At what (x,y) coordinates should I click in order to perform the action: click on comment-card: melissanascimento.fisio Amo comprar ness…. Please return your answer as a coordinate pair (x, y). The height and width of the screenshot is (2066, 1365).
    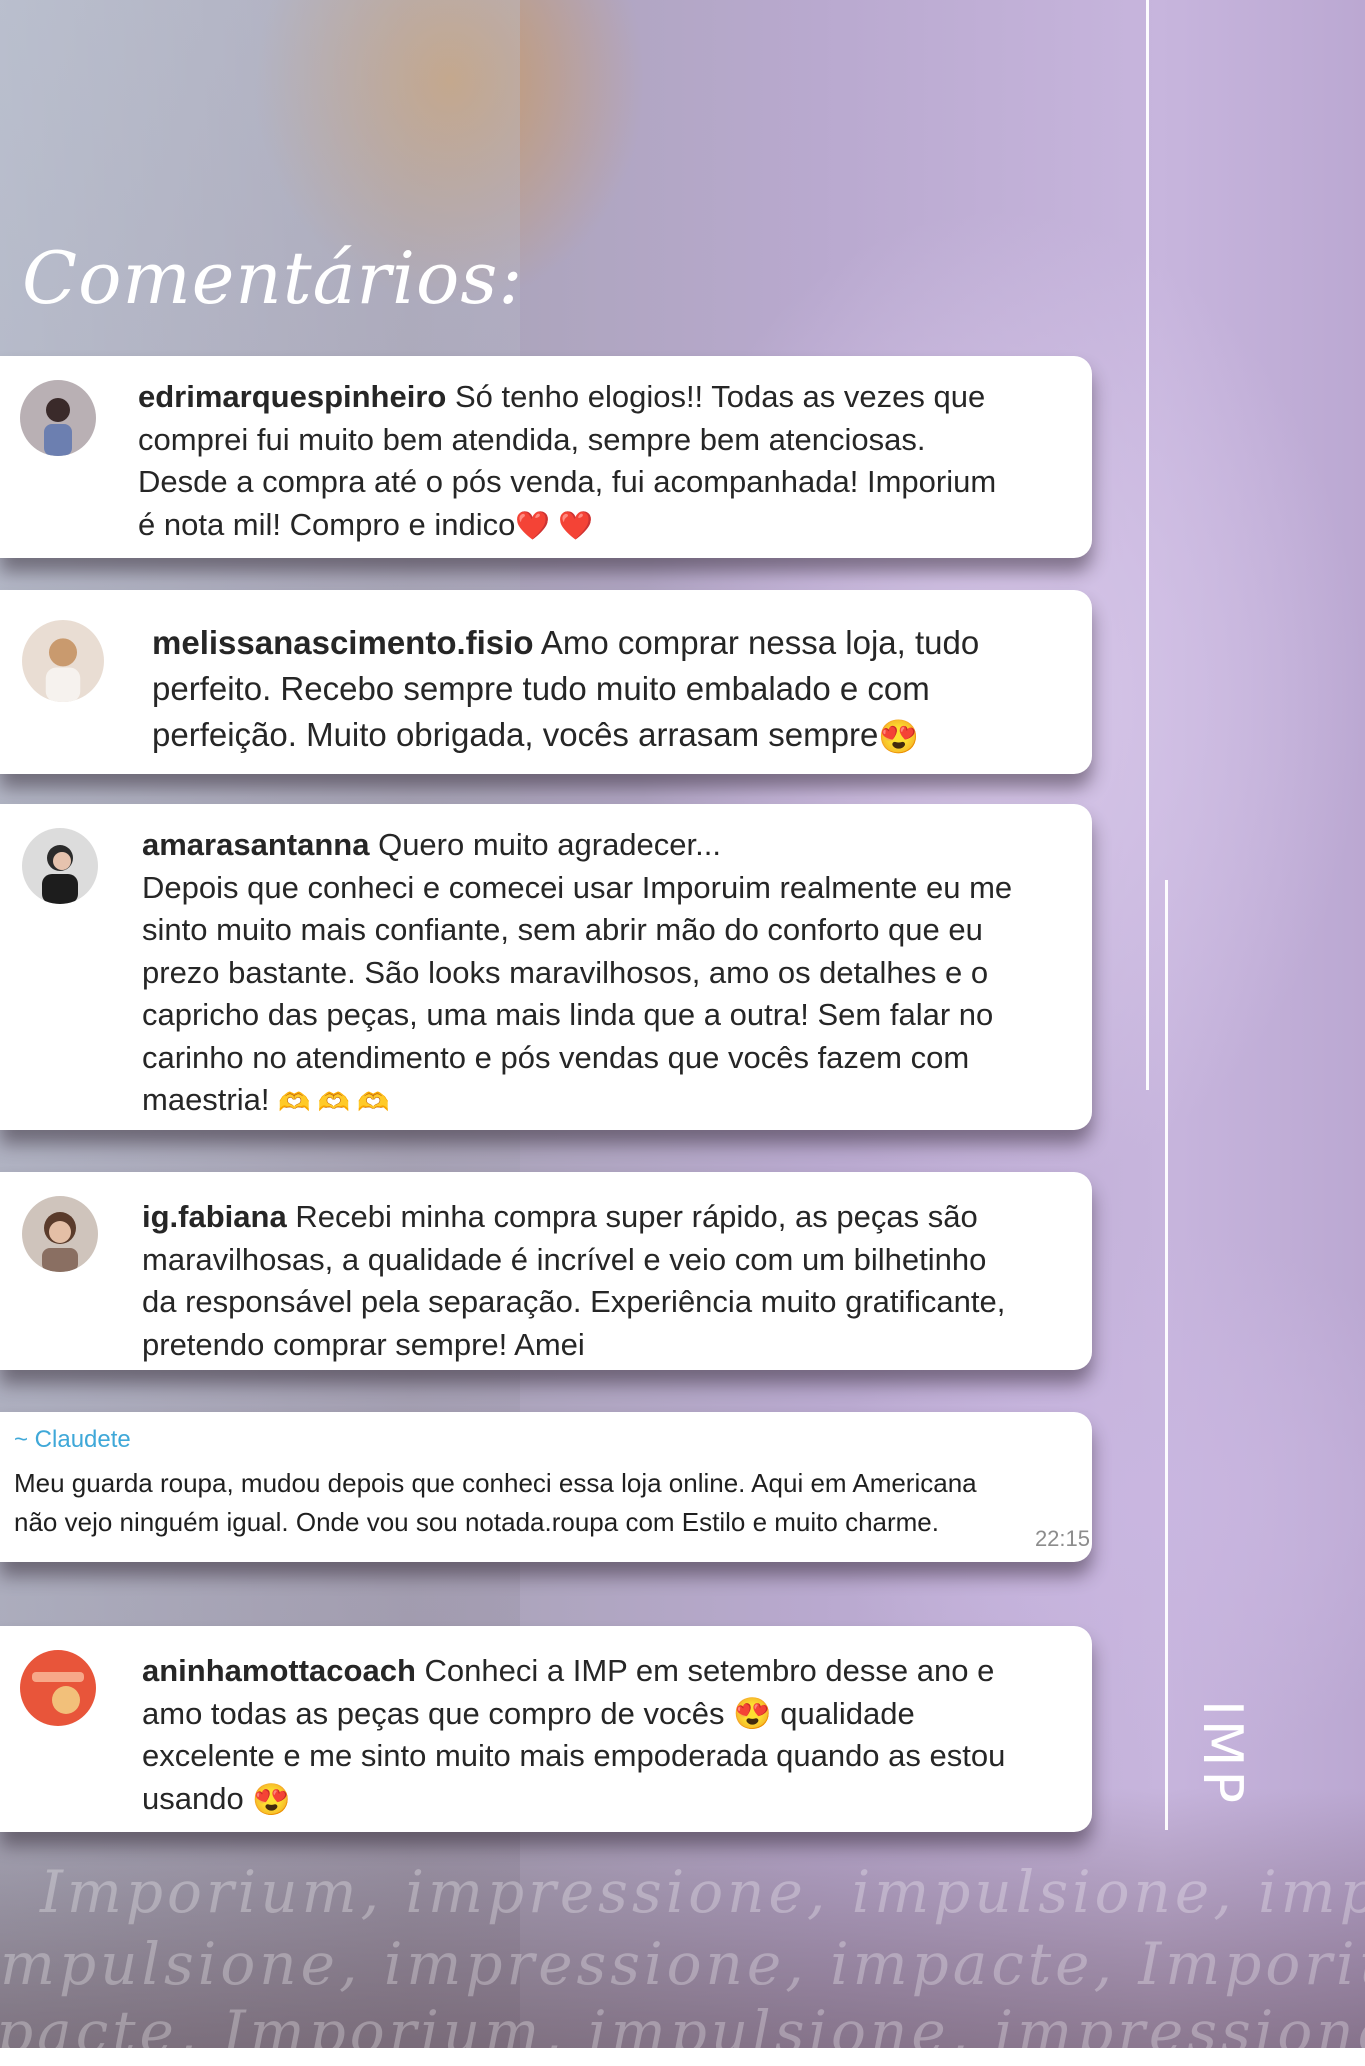
    Looking at the image, I should click on (546, 682).